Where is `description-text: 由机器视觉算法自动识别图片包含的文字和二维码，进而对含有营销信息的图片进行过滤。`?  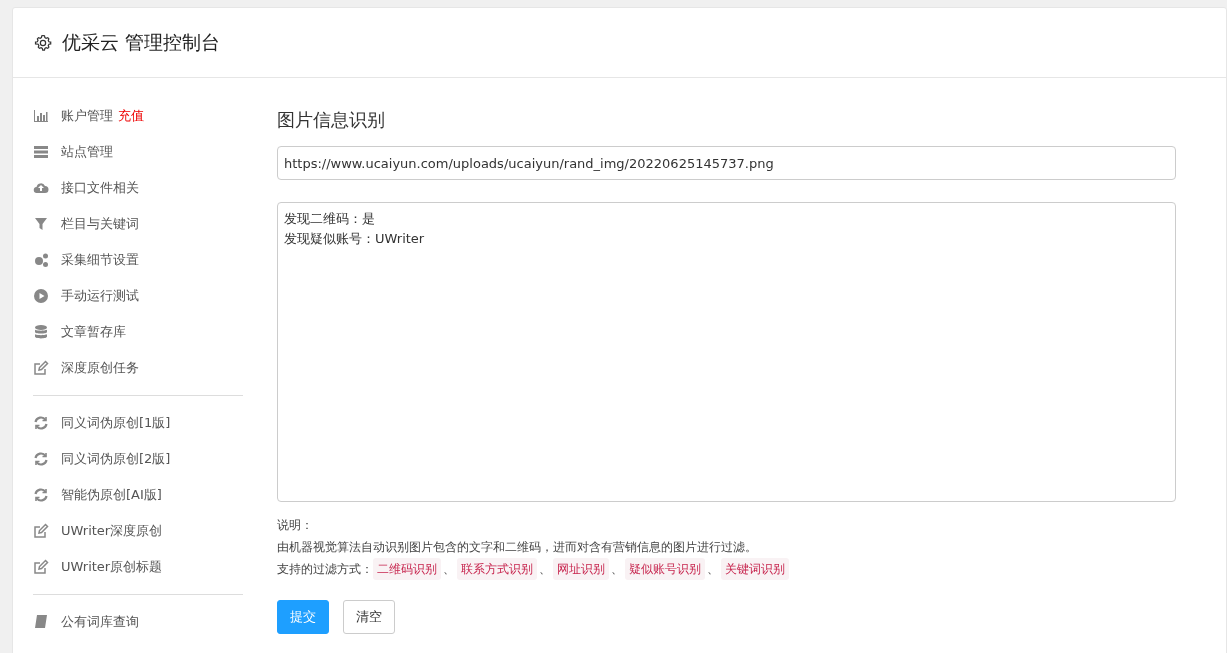 description-text: 由机器视觉算法自动识别图片包含的文字和二维码，进而对含有营销信息的图片进行过滤。 is located at coordinates (517, 547).